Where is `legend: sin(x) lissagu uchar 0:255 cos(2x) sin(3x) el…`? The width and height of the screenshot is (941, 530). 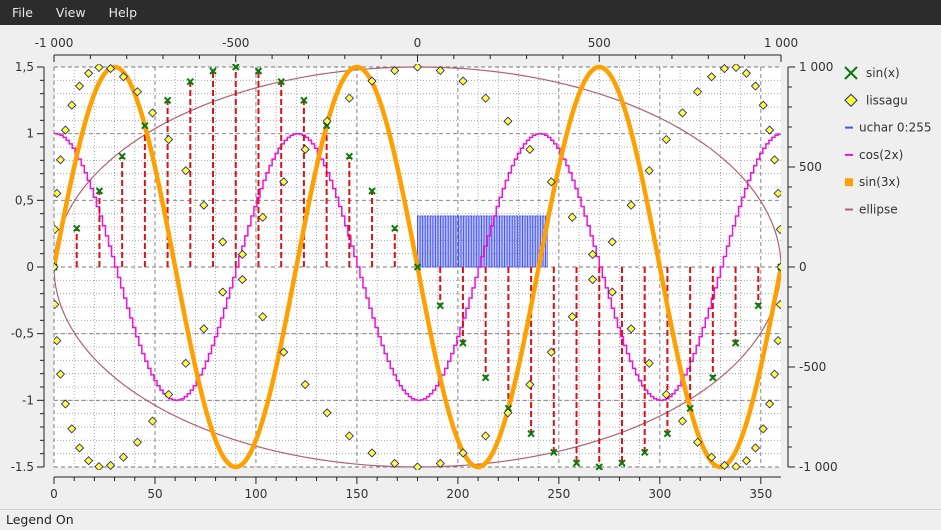
legend: sin(x) lissagu uchar 0:255 cos(2x) sin(3x) el… is located at coordinates (888, 141).